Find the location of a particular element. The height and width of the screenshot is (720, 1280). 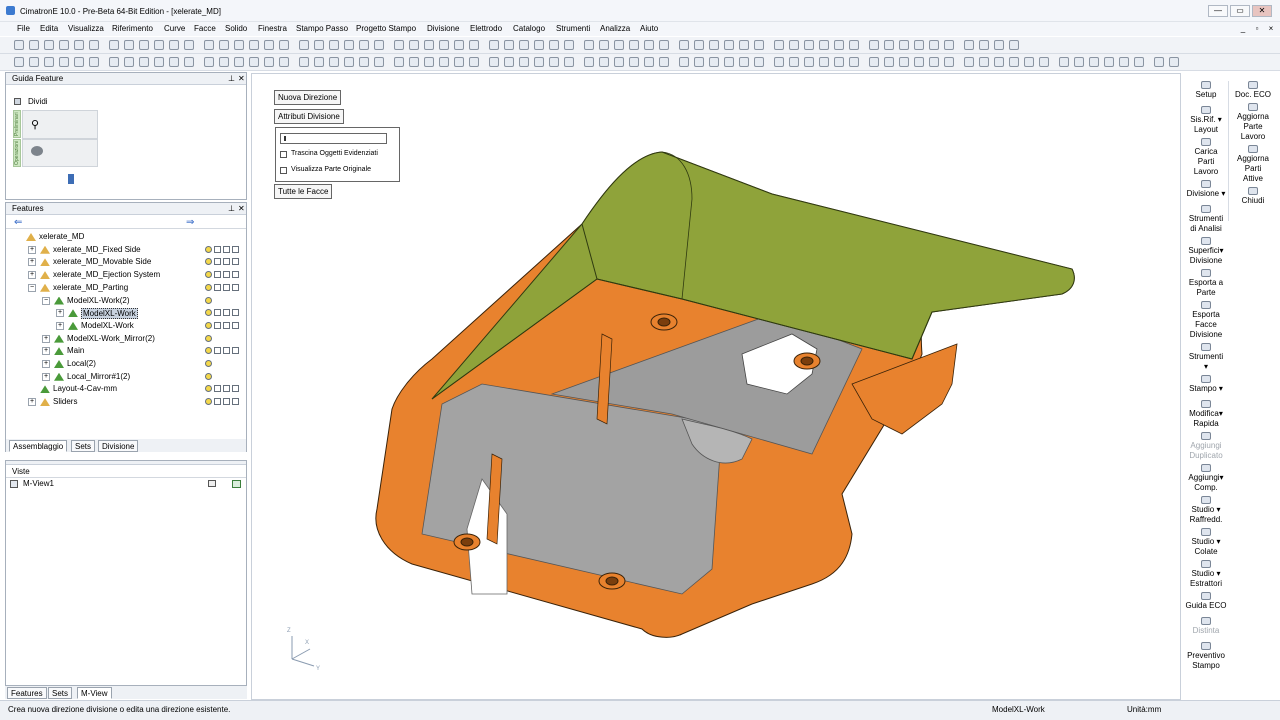

tree-row: − ModelXL-Work(2) is located at coordinates (125, 301).